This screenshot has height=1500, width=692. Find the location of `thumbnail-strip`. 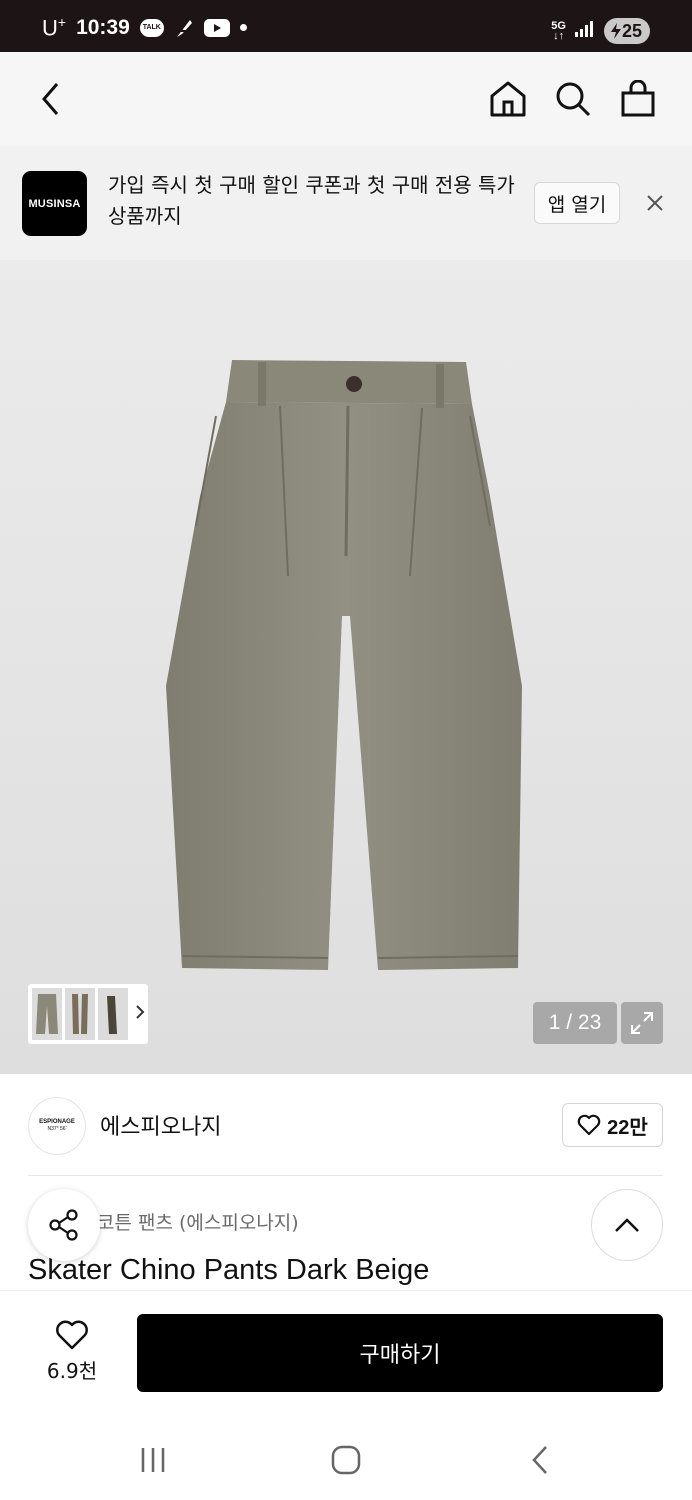

thumbnail-strip is located at coordinates (88, 1014).